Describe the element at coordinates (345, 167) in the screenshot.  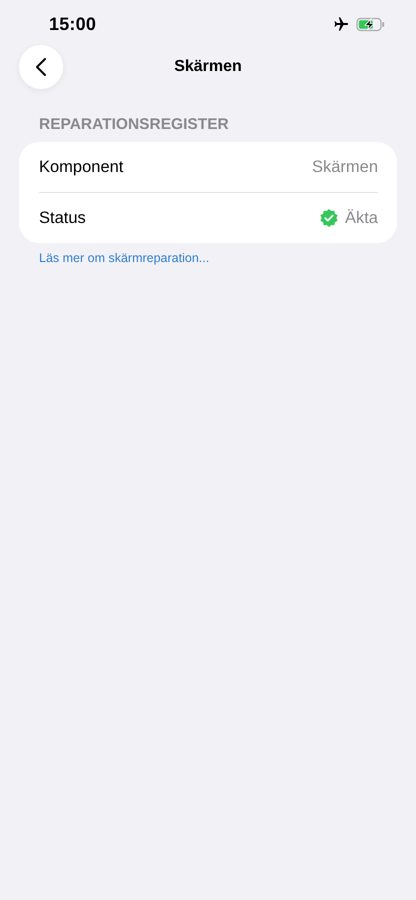
I see `row-value: Skärmen` at that location.